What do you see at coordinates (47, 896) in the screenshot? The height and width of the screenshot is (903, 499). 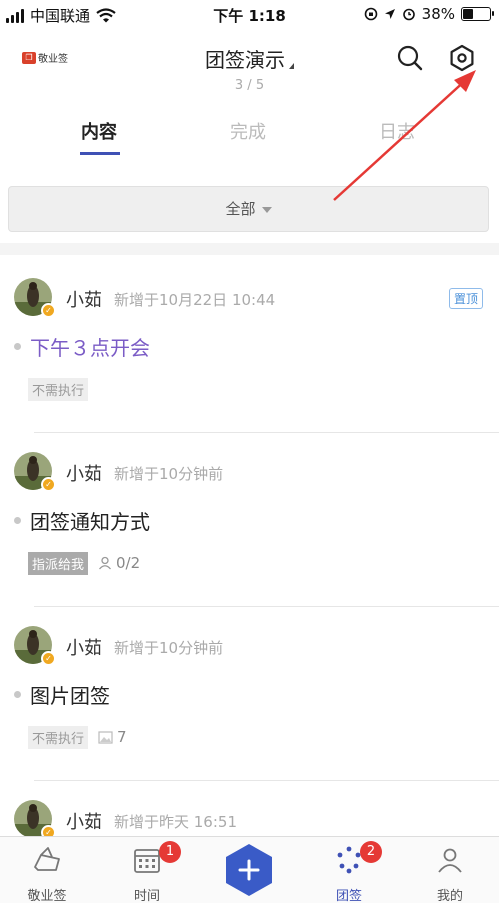 I see `nav-label: 敬业签` at bounding box center [47, 896].